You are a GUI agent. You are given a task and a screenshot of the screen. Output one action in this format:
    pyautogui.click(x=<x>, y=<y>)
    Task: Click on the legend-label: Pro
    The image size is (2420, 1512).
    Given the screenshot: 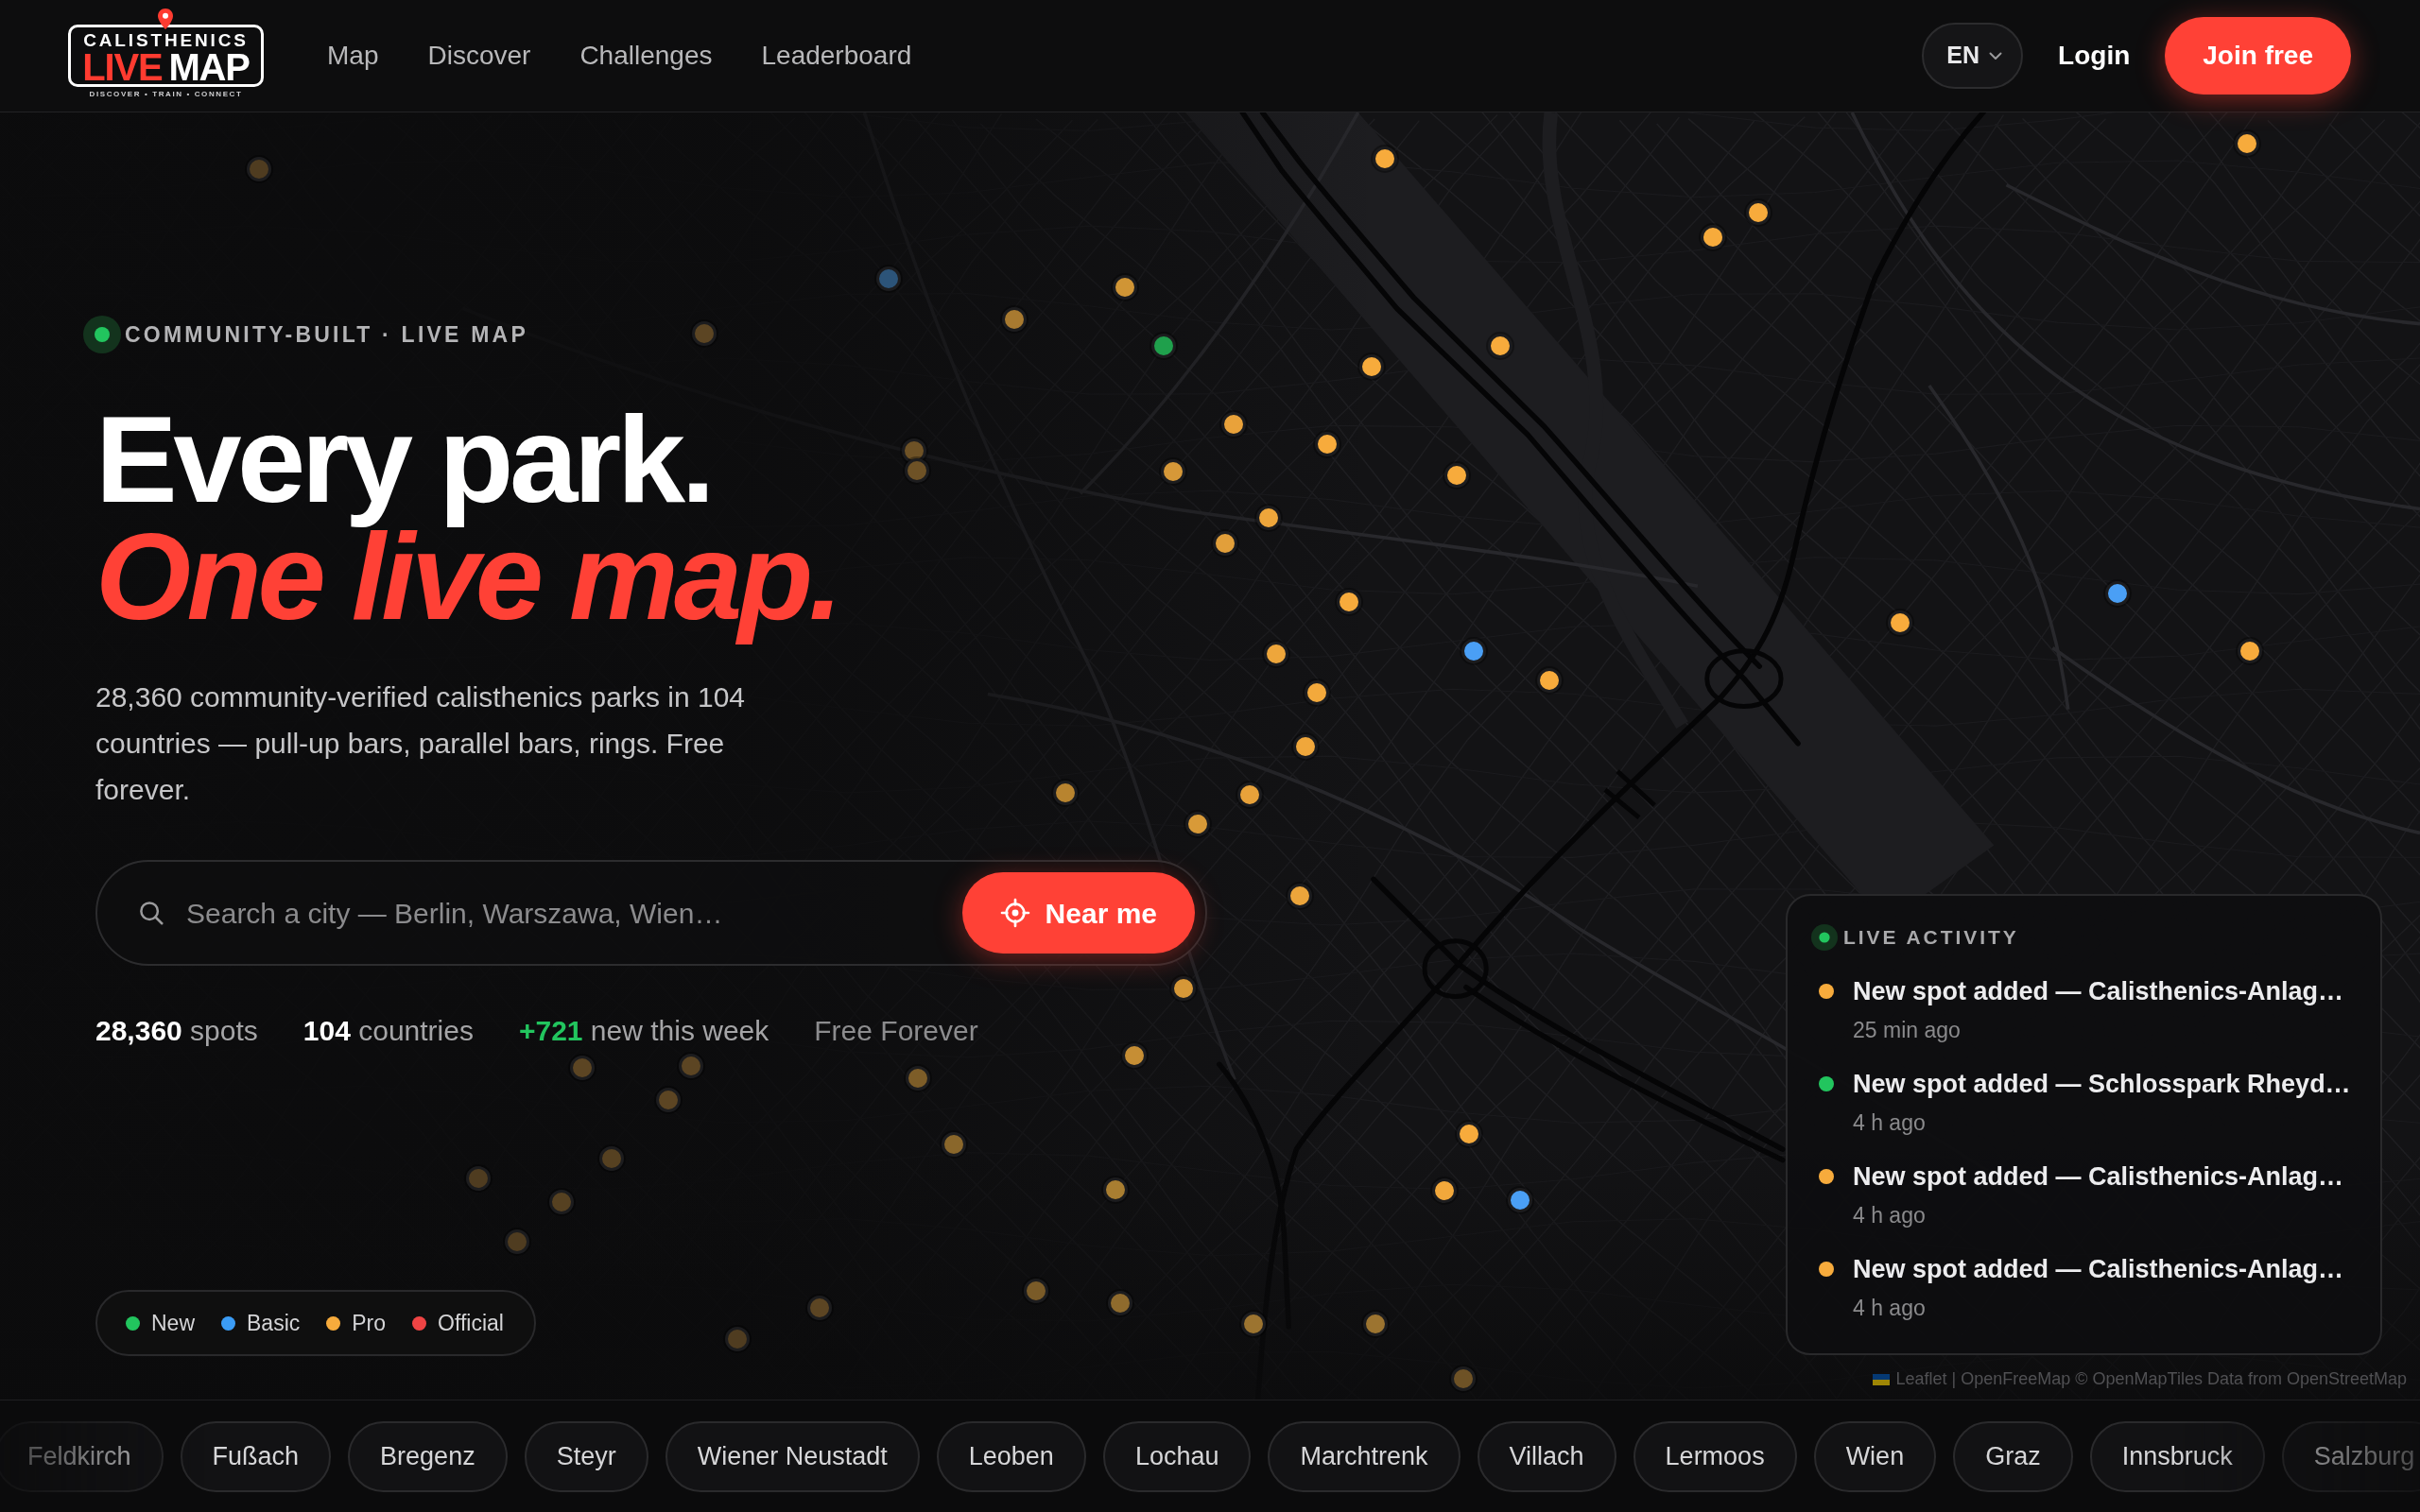 What is the action you would take?
    pyautogui.click(x=369, y=1323)
    